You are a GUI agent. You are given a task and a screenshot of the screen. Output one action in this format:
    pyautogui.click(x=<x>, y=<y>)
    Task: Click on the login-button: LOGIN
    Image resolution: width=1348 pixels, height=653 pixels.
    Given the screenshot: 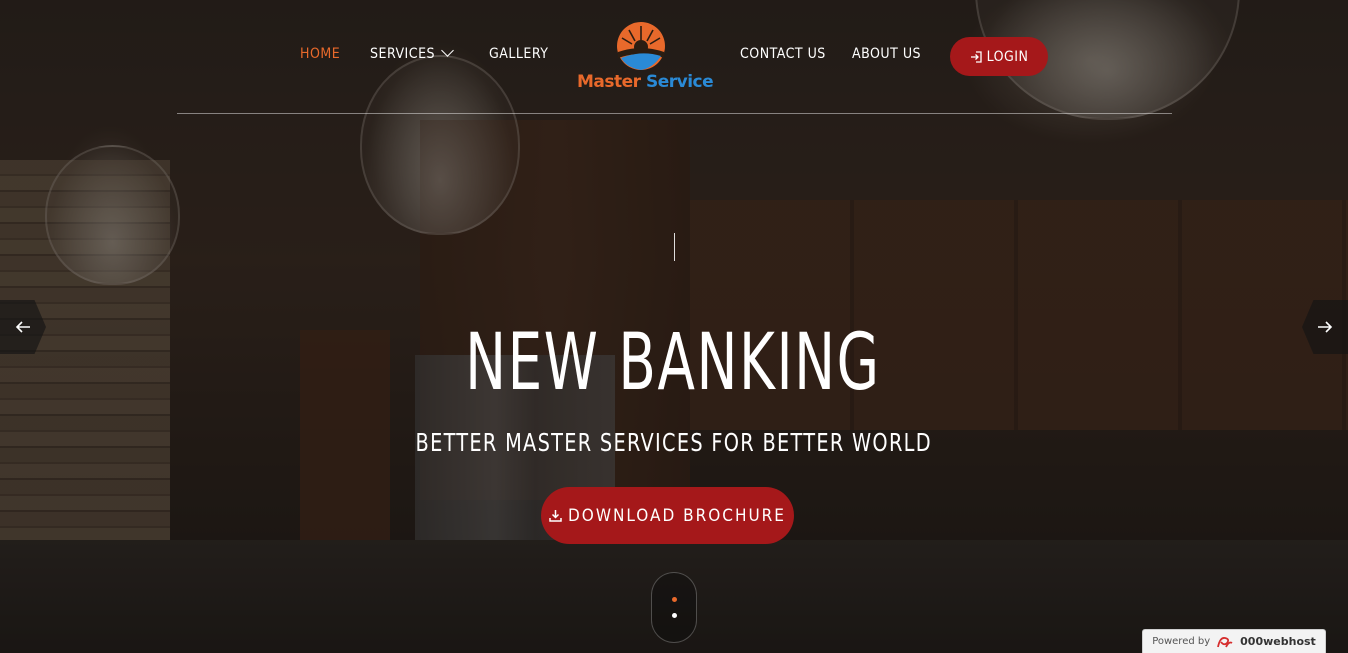 What is the action you would take?
    pyautogui.click(x=999, y=56)
    